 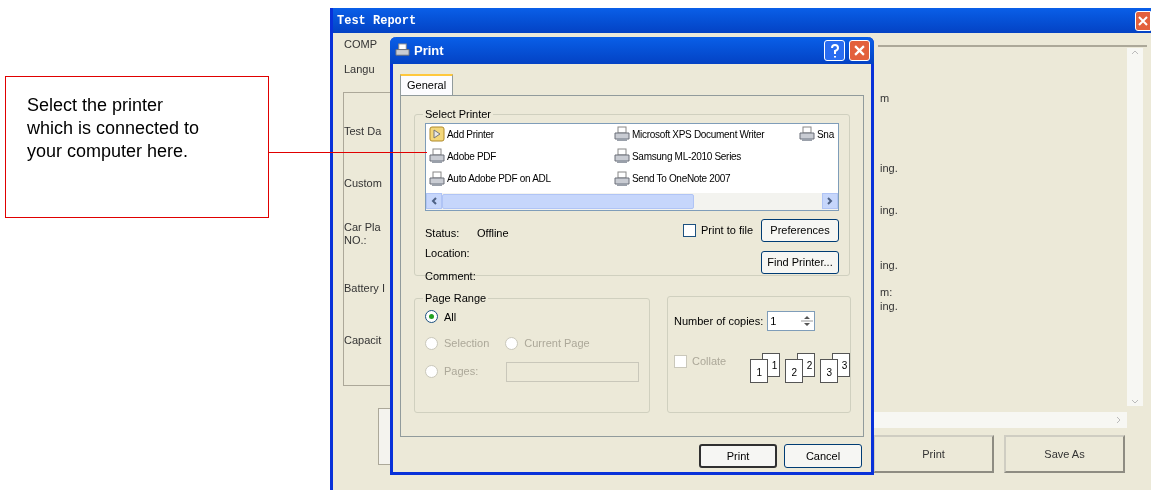 What do you see at coordinates (493, 233) in the screenshot?
I see `status-value: Offline` at bounding box center [493, 233].